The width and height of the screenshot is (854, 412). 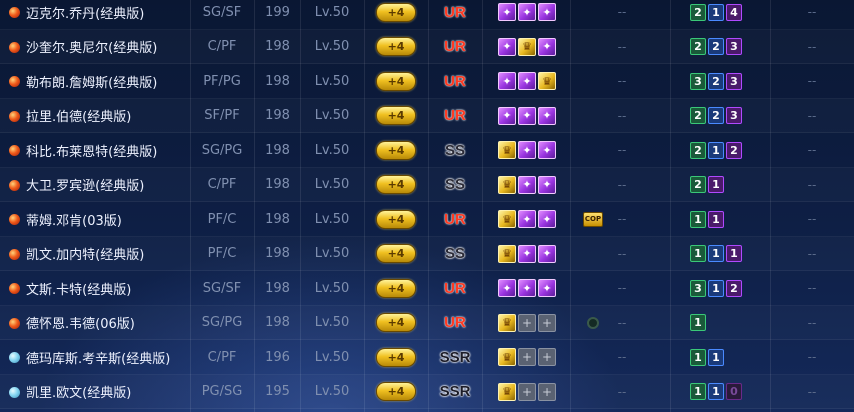 What do you see at coordinates (277, 12) in the screenshot?
I see `player-rating: 199` at bounding box center [277, 12].